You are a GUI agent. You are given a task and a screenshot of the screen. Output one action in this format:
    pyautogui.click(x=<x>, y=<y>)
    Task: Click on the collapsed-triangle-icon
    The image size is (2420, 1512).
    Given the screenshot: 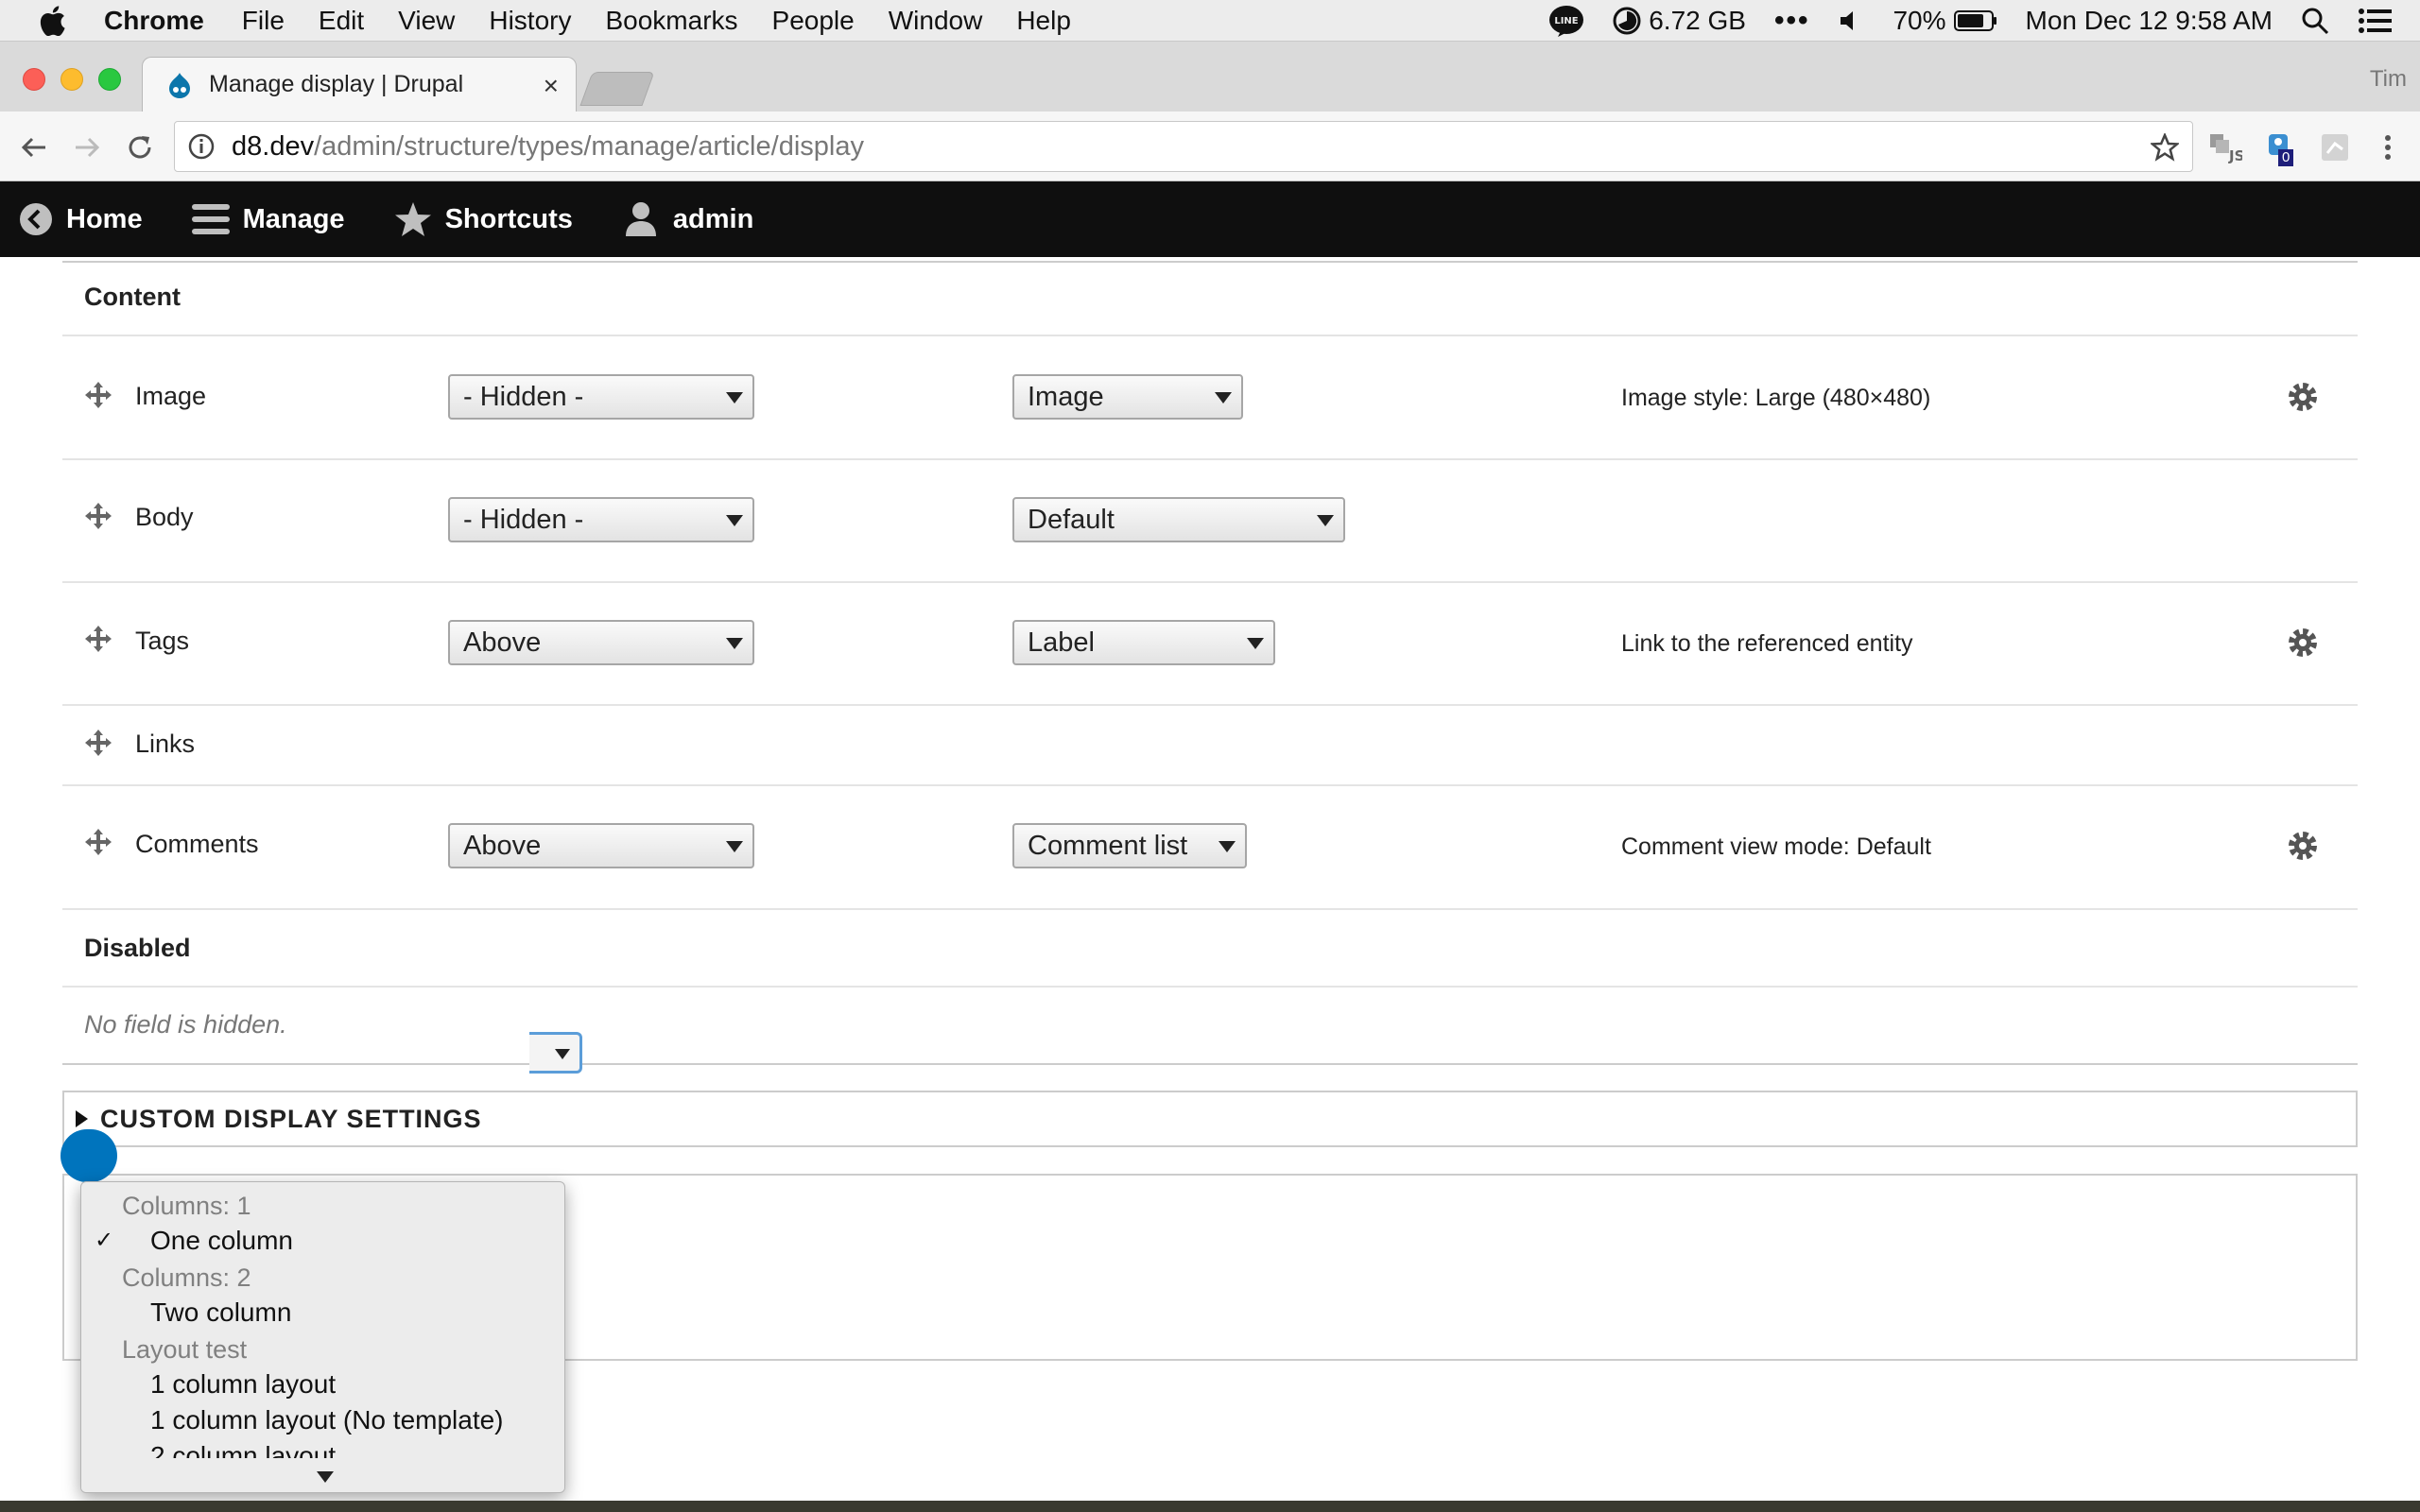 What is the action you would take?
    pyautogui.click(x=82, y=1118)
    